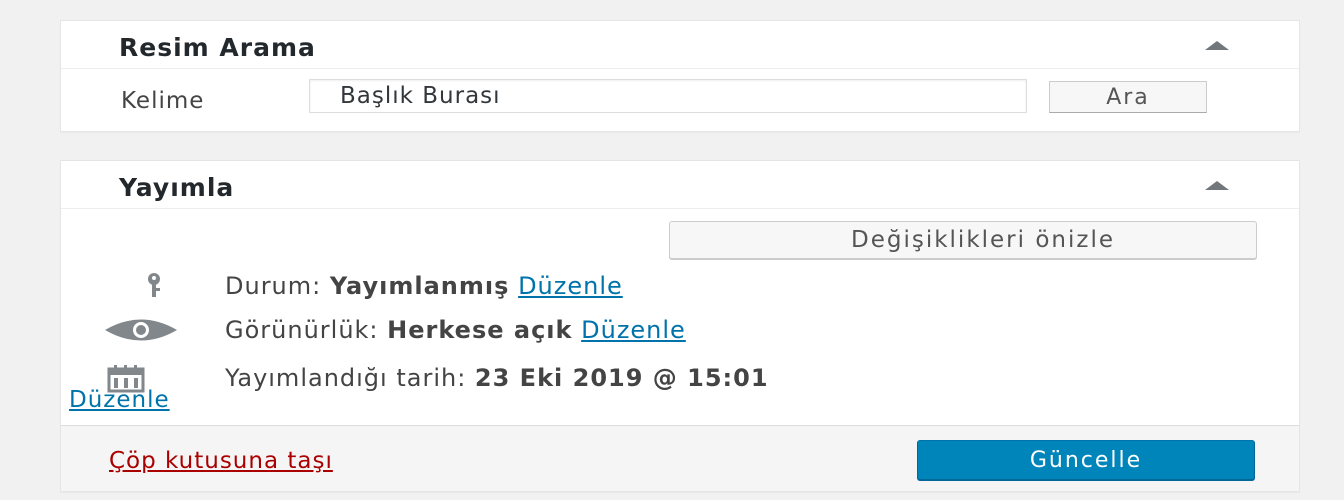 The height and width of the screenshot is (500, 1344). What do you see at coordinates (302, 330) in the screenshot?
I see `visibility-label: Görünürlük:` at bounding box center [302, 330].